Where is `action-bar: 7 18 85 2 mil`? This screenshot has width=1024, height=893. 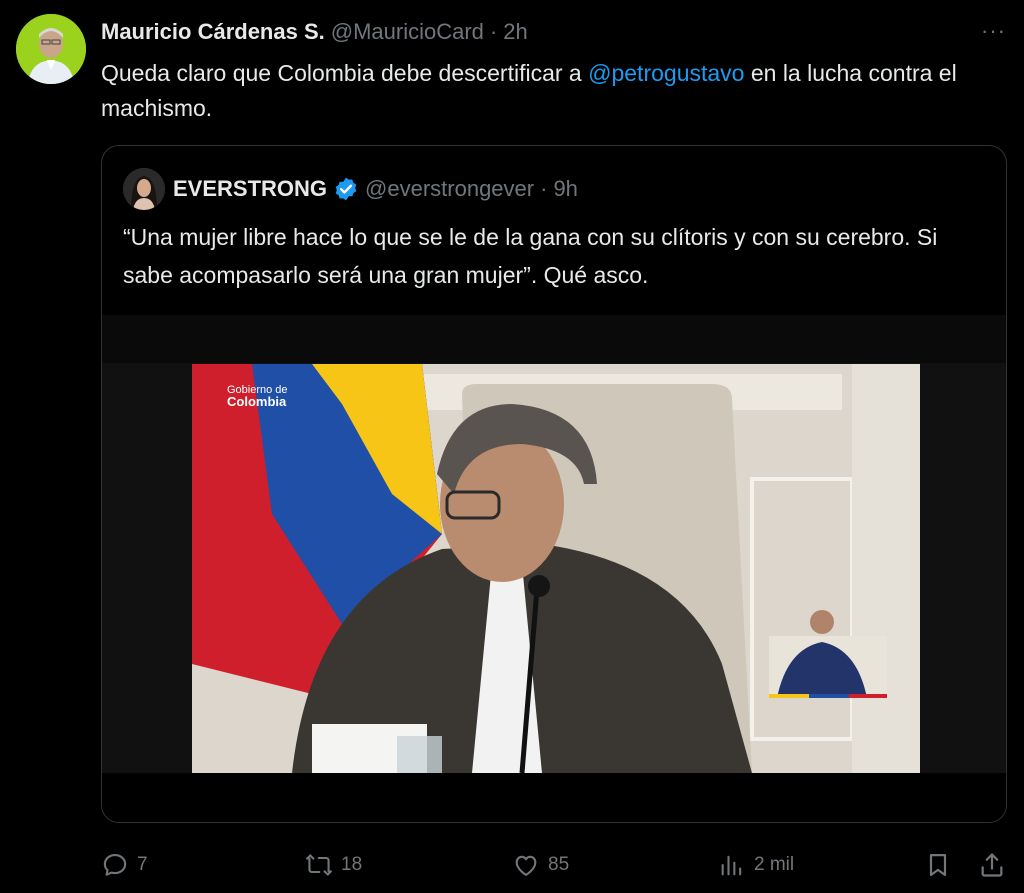 action-bar: 7 18 85 2 mil is located at coordinates (512, 865).